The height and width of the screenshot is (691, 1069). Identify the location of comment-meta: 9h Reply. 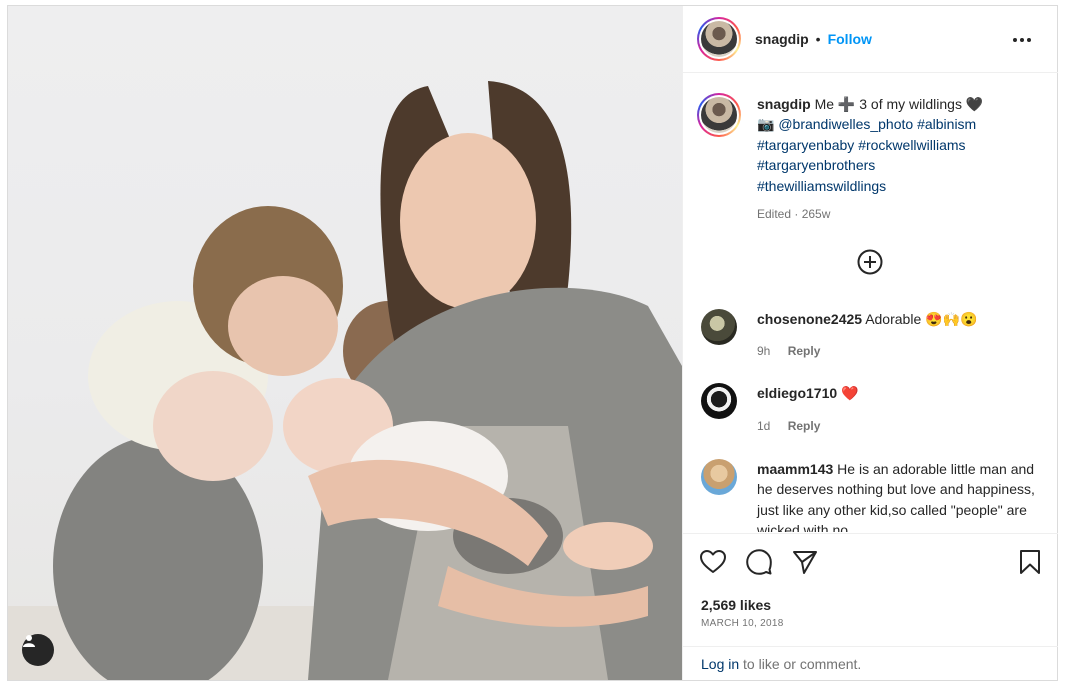
(788, 351).